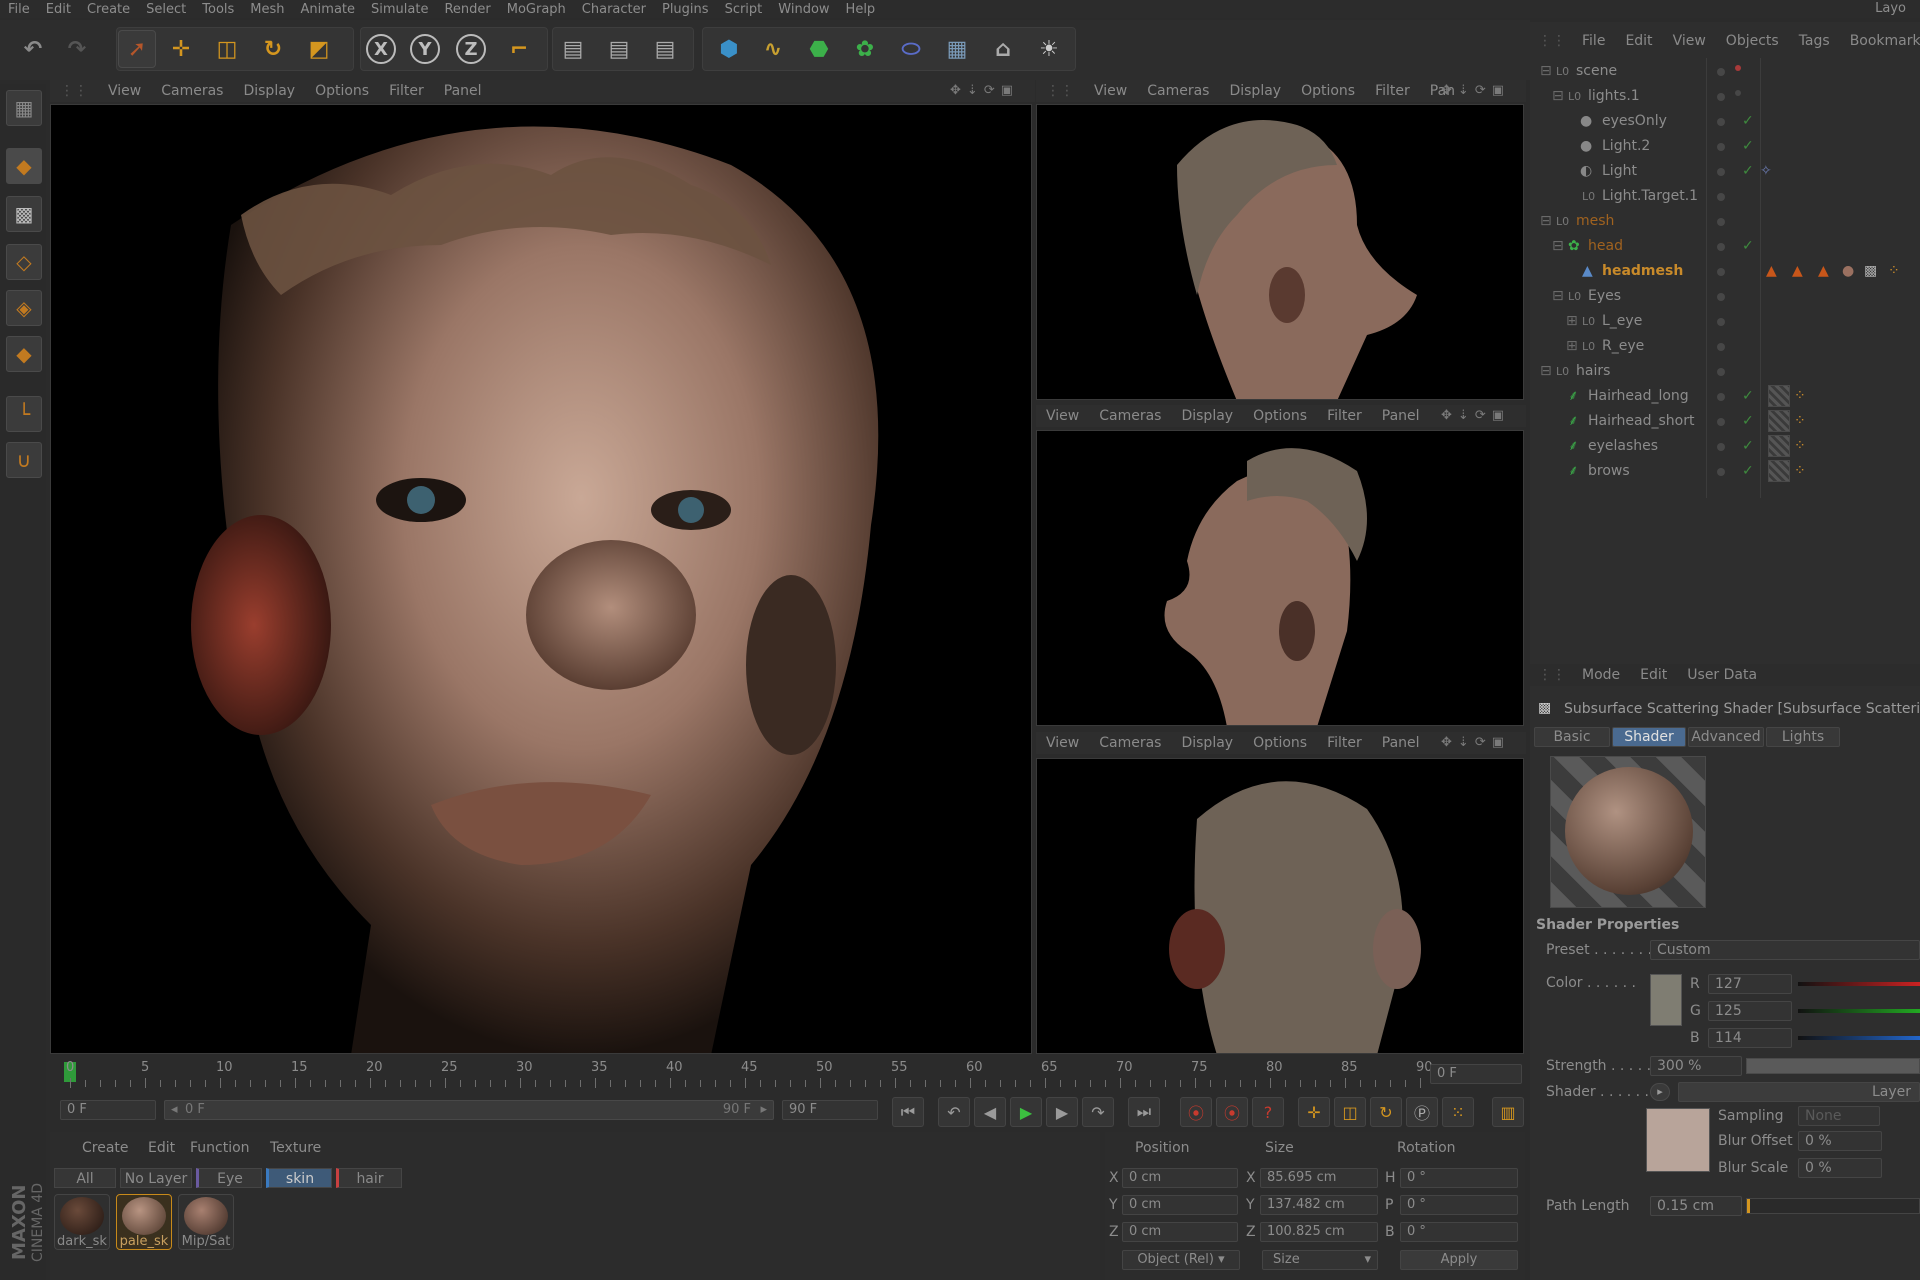 This screenshot has height=1280, width=1920. Describe the element at coordinates (1840, 1141) in the screenshot. I see `blur-offset-field: 0 %` at that location.